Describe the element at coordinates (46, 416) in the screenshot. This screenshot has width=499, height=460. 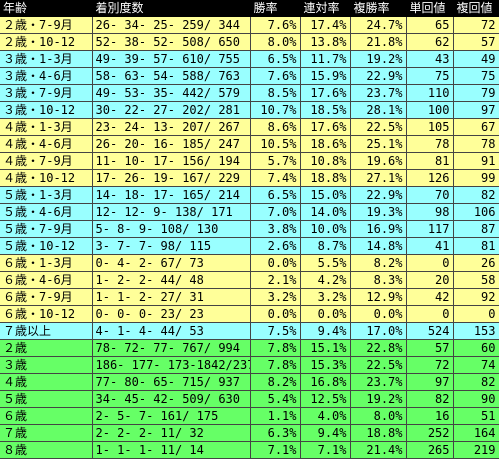
I see `row-age: ６歳` at that location.